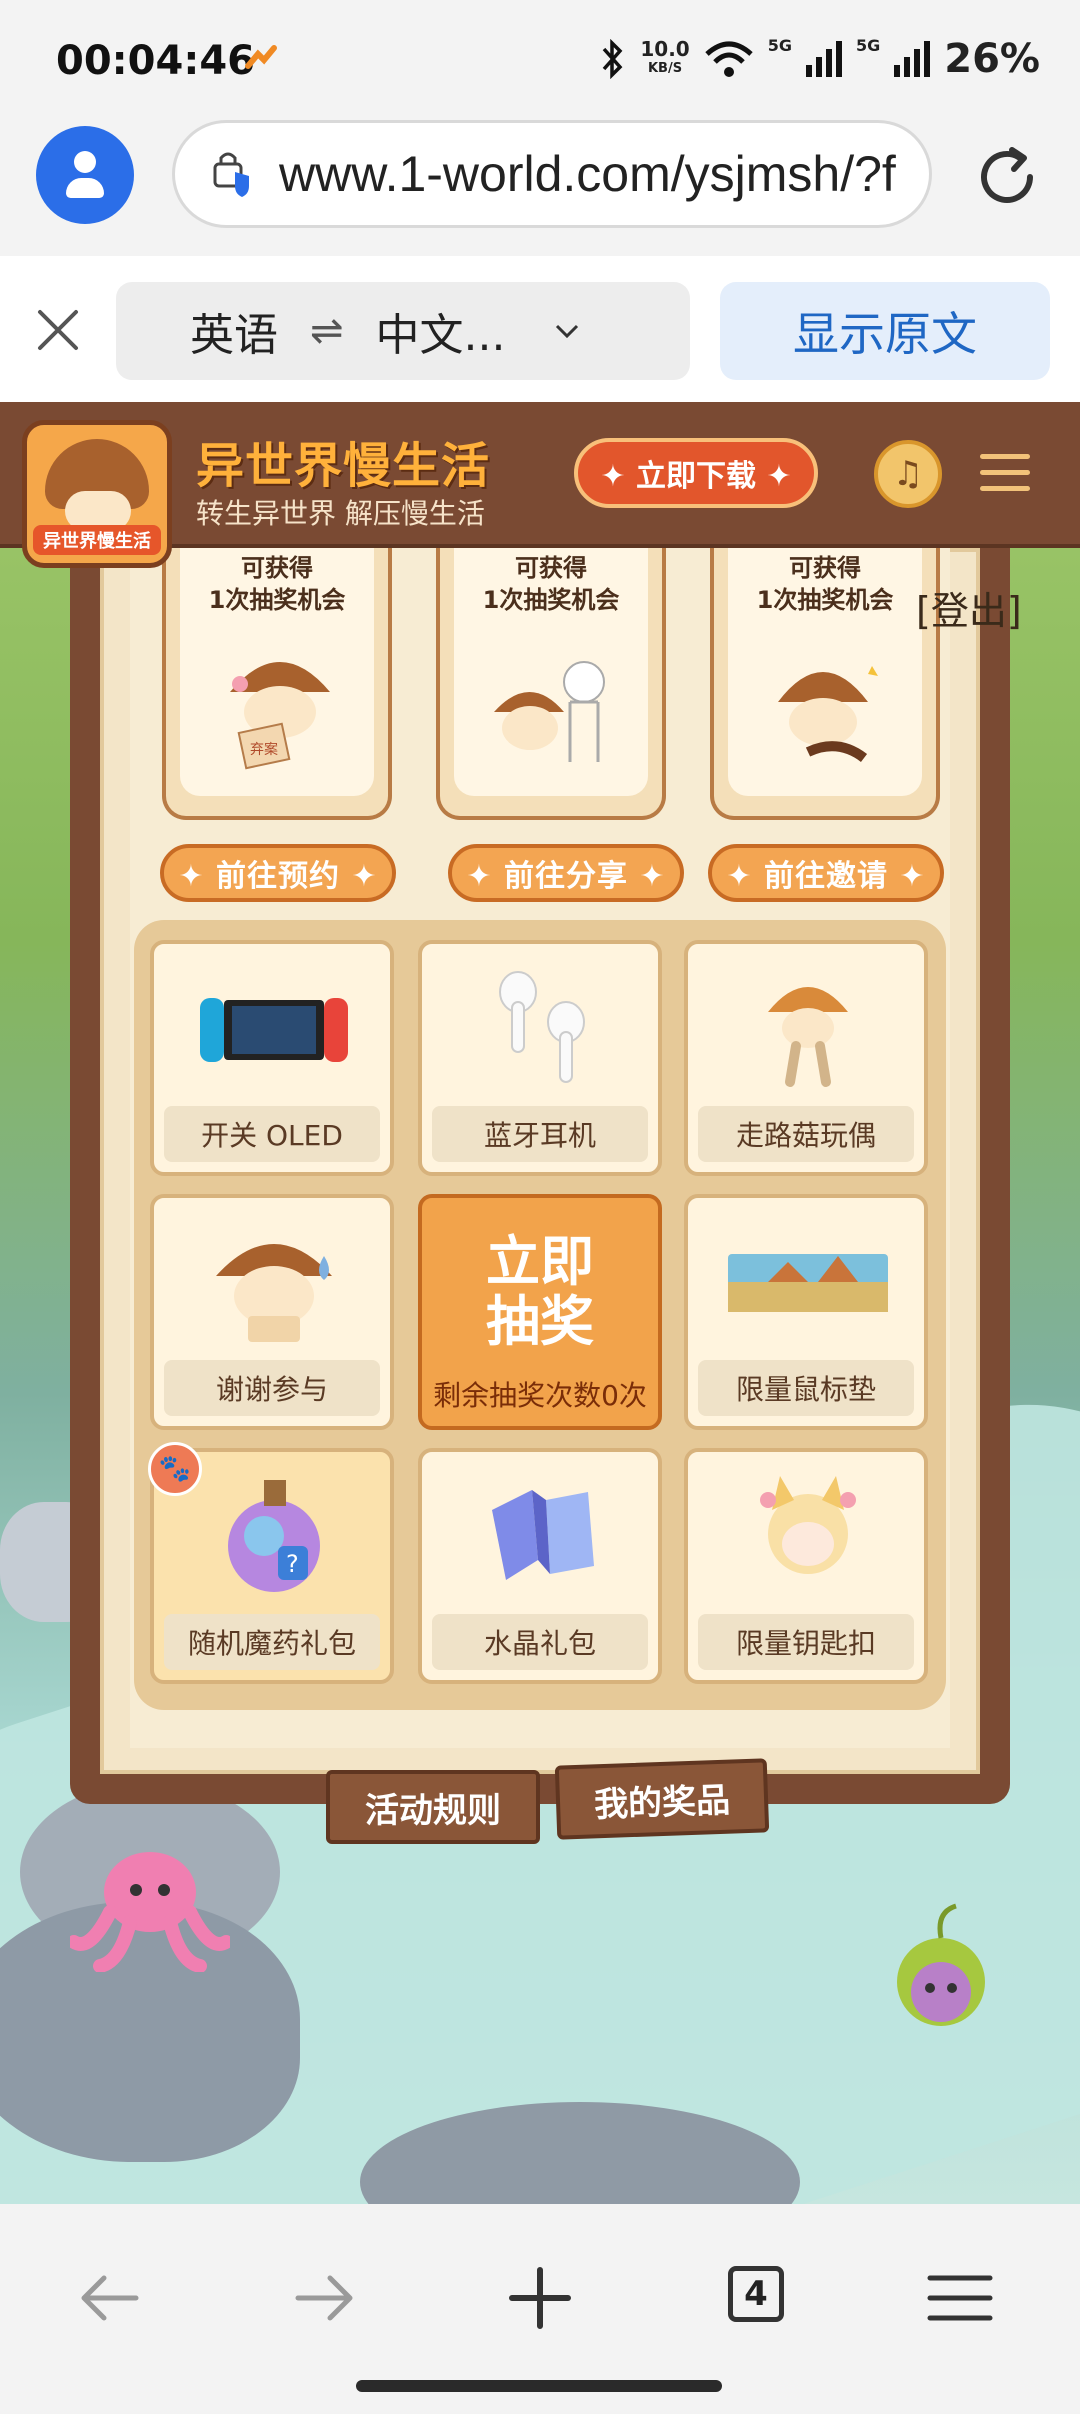 The height and width of the screenshot is (2414, 1080). Describe the element at coordinates (85, 175) in the screenshot. I see `profile-avatar` at that location.